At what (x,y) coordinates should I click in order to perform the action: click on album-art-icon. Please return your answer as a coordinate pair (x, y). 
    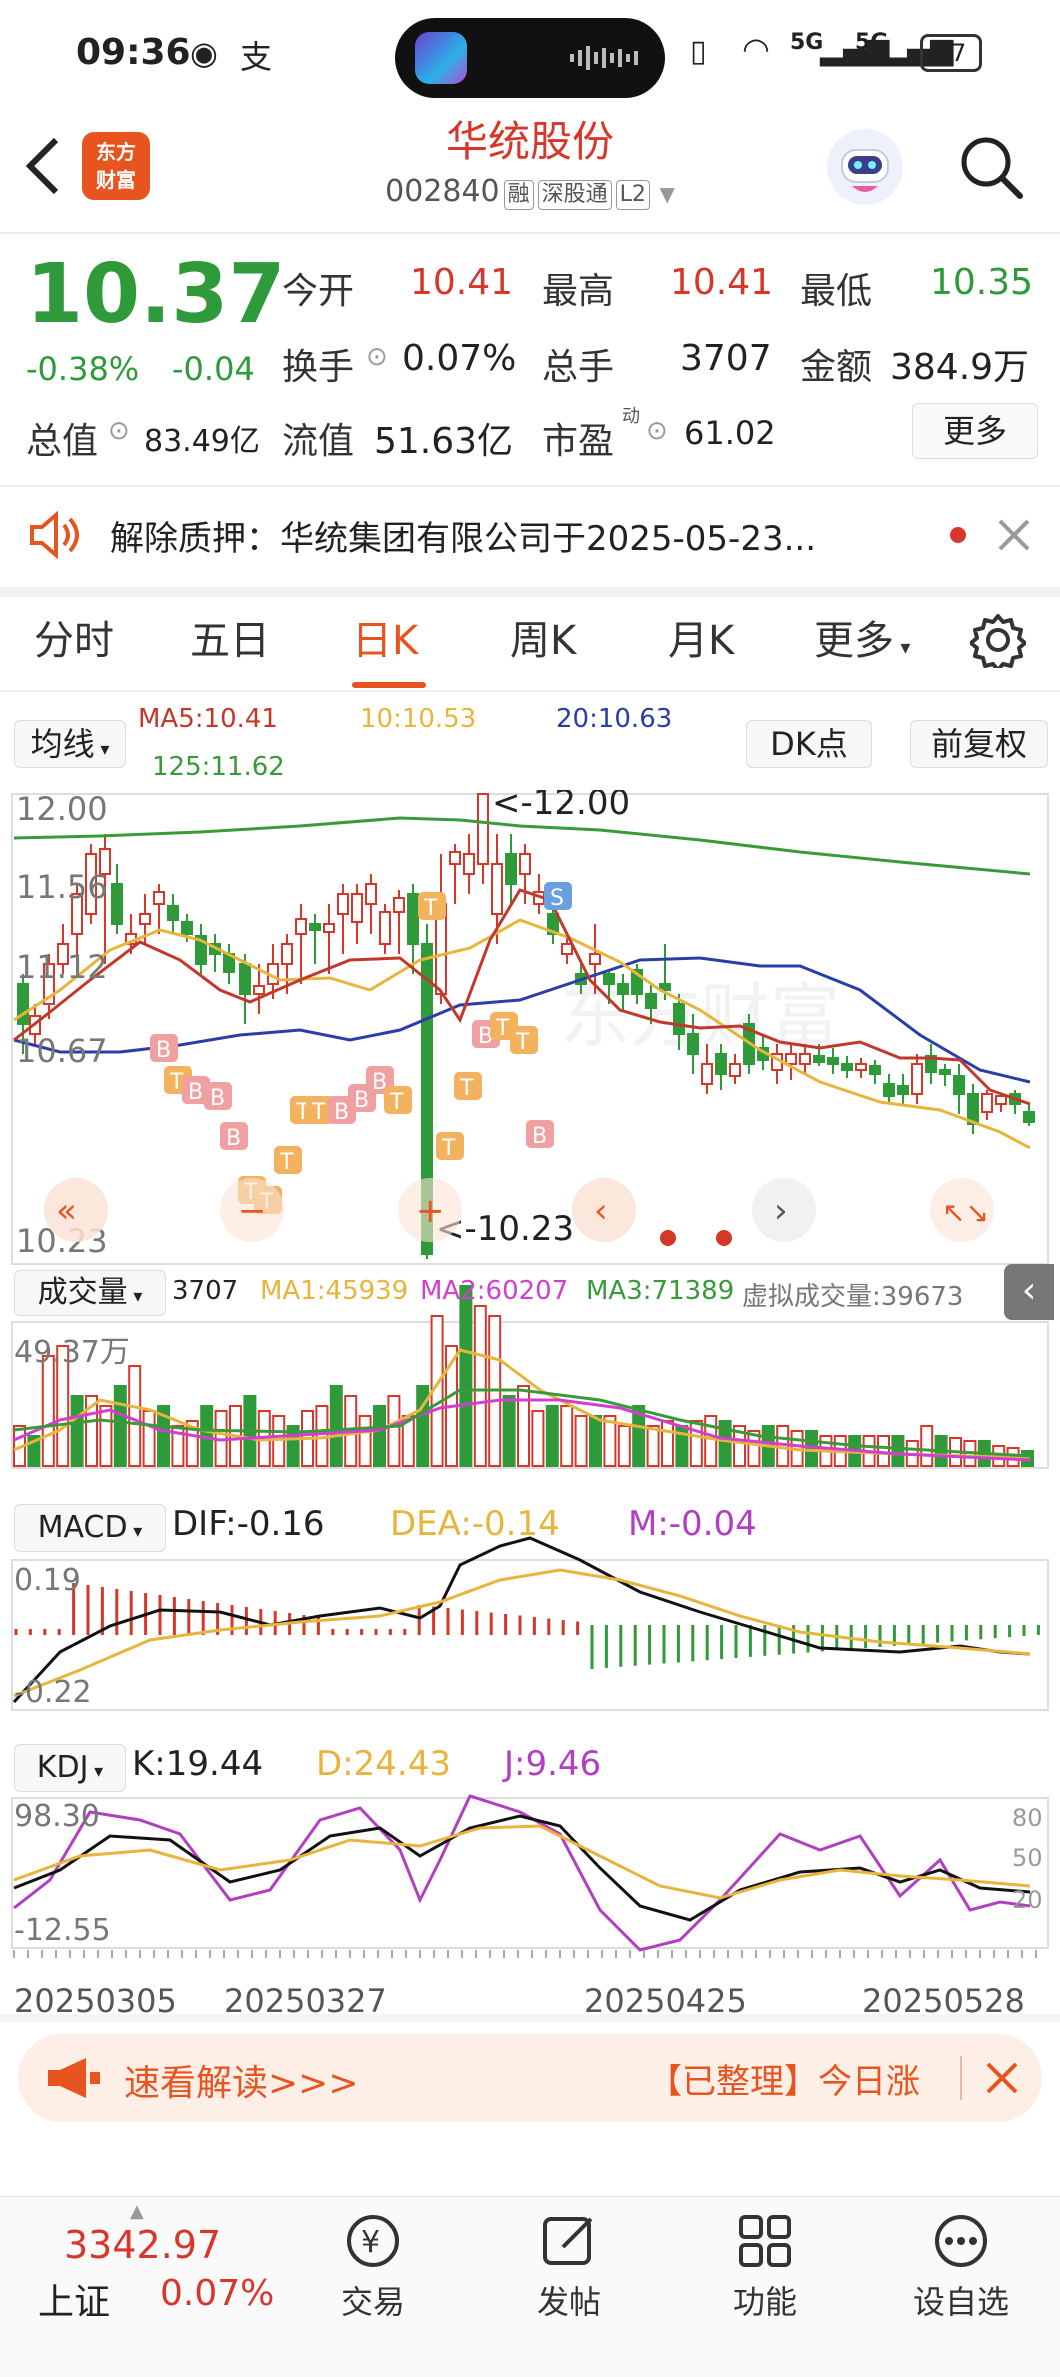
    Looking at the image, I should click on (441, 58).